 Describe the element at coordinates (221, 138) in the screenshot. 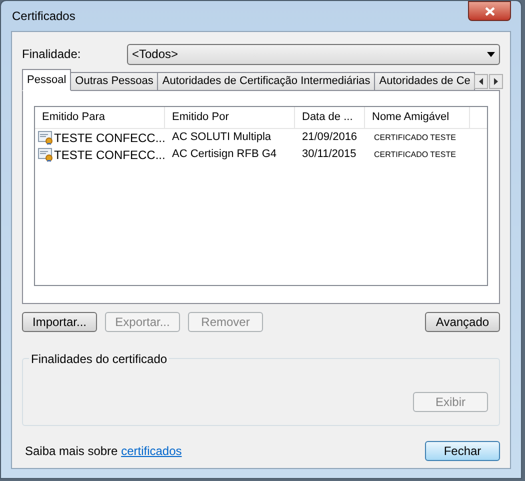

I see `table-cell-text: AC SOLUTI Multipla` at that location.